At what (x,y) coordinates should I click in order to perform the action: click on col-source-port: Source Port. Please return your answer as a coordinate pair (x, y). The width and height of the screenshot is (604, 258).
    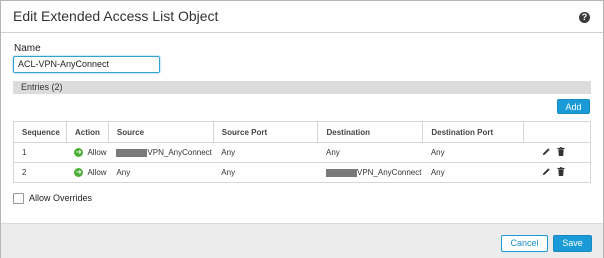
    Looking at the image, I should click on (265, 132).